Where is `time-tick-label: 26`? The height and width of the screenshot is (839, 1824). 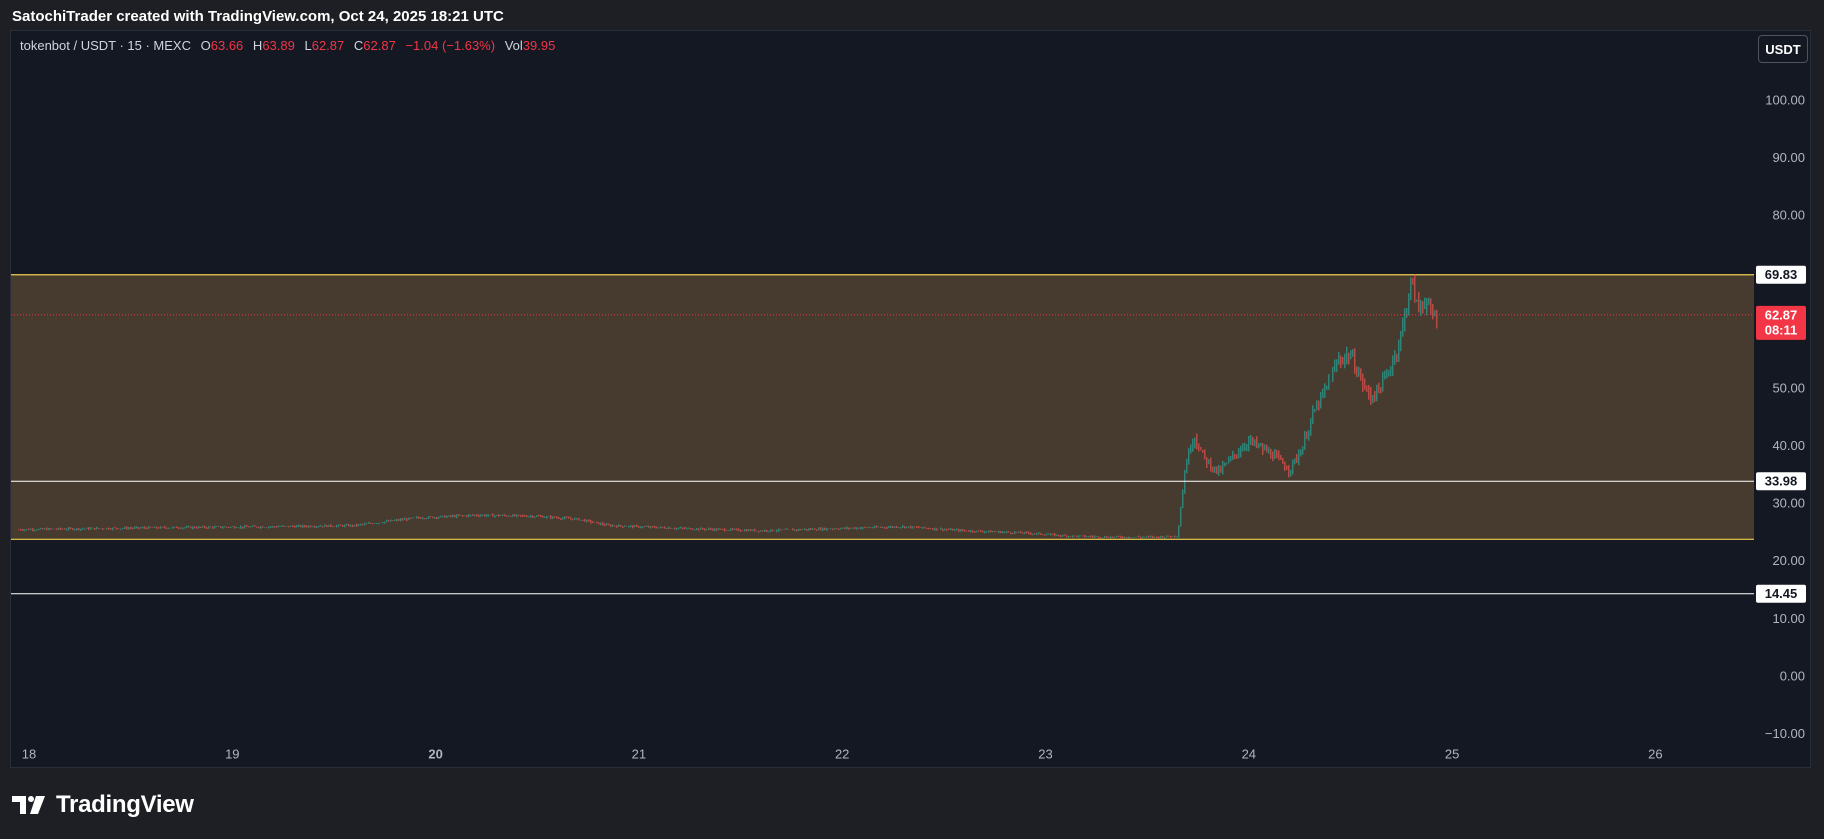
time-tick-label: 26 is located at coordinates (1655, 753).